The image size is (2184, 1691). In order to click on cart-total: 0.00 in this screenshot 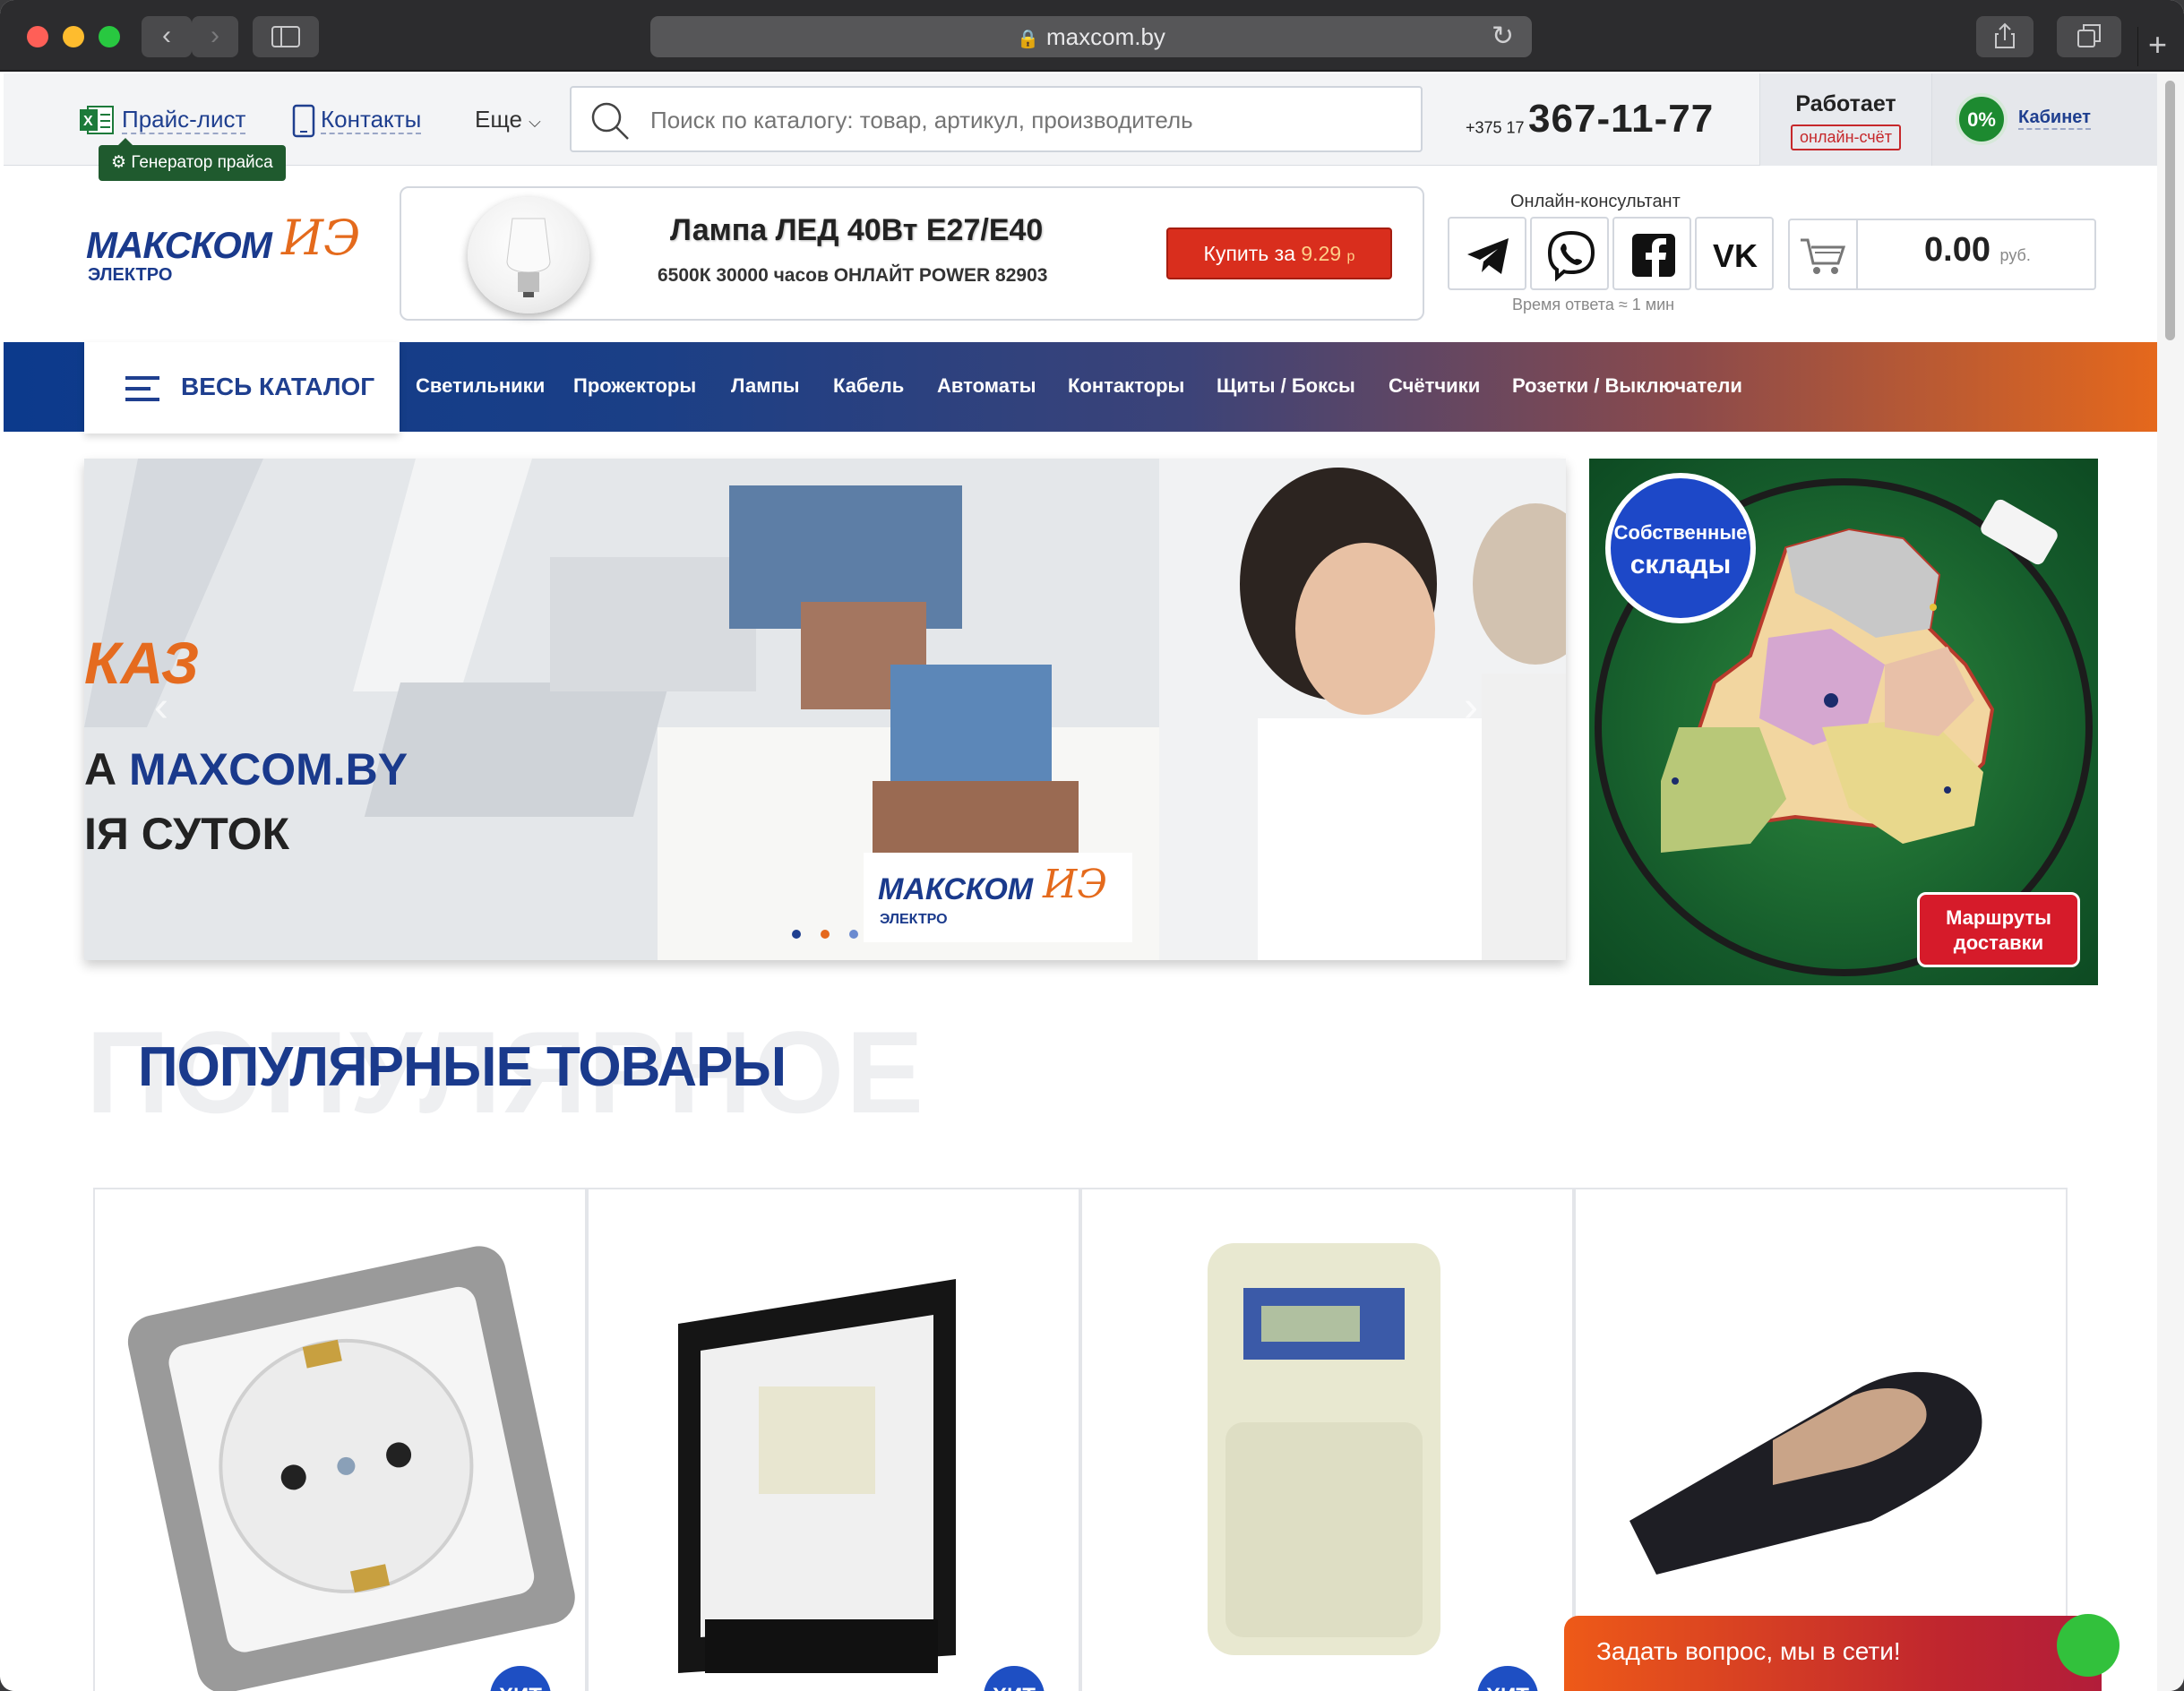, I will do `click(1957, 250)`.